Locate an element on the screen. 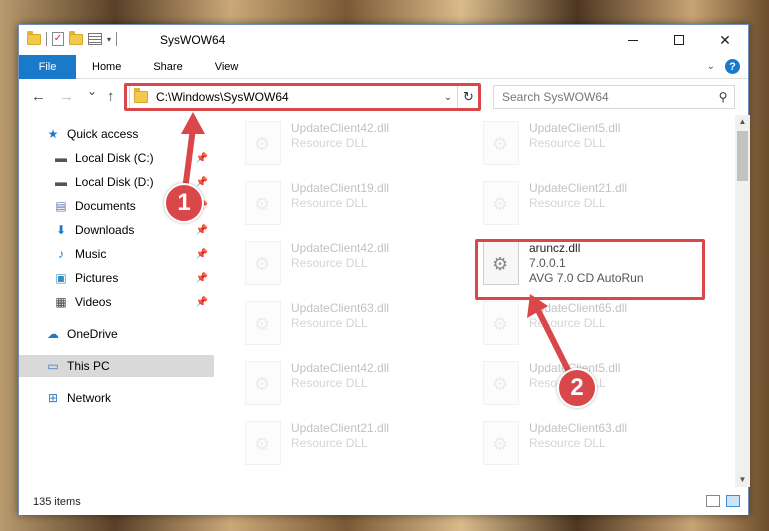  step-1-callout: 1 is located at coordinates (184, 203).